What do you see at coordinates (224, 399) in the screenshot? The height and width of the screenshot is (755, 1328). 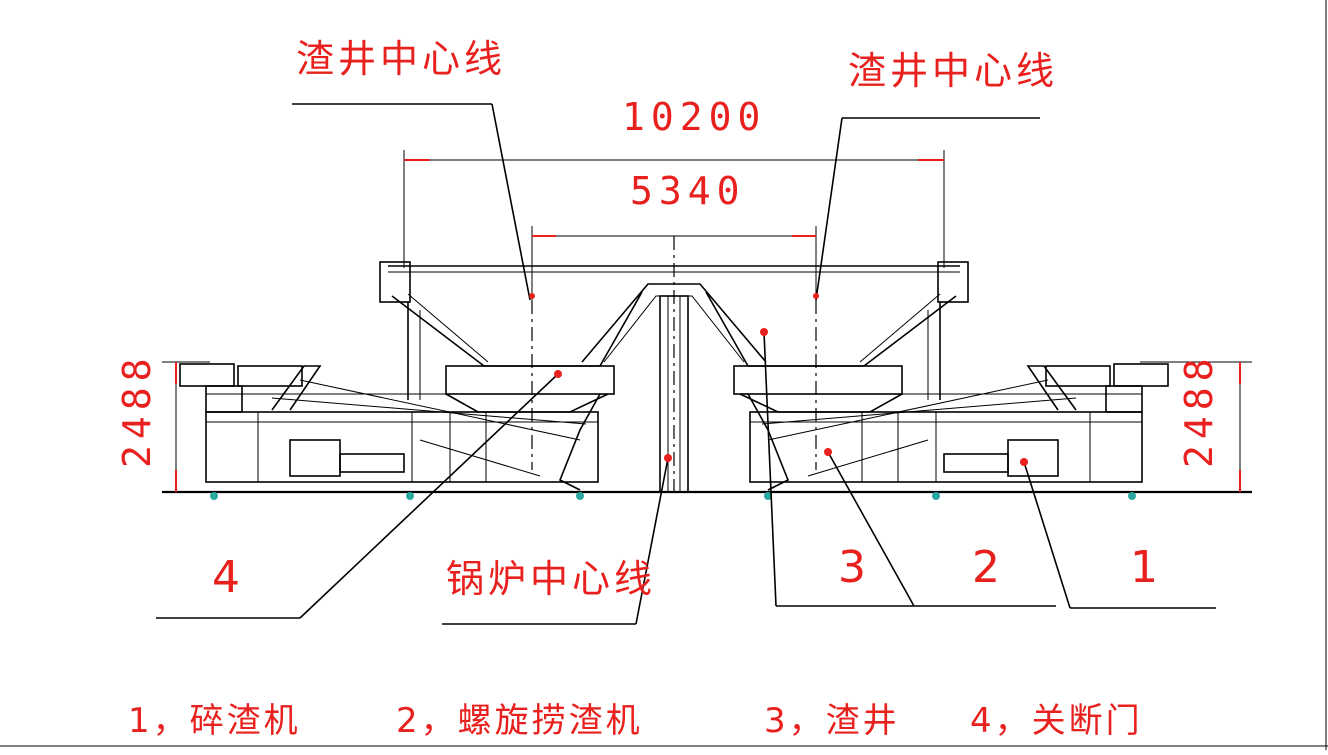 I see `left-drive-base` at bounding box center [224, 399].